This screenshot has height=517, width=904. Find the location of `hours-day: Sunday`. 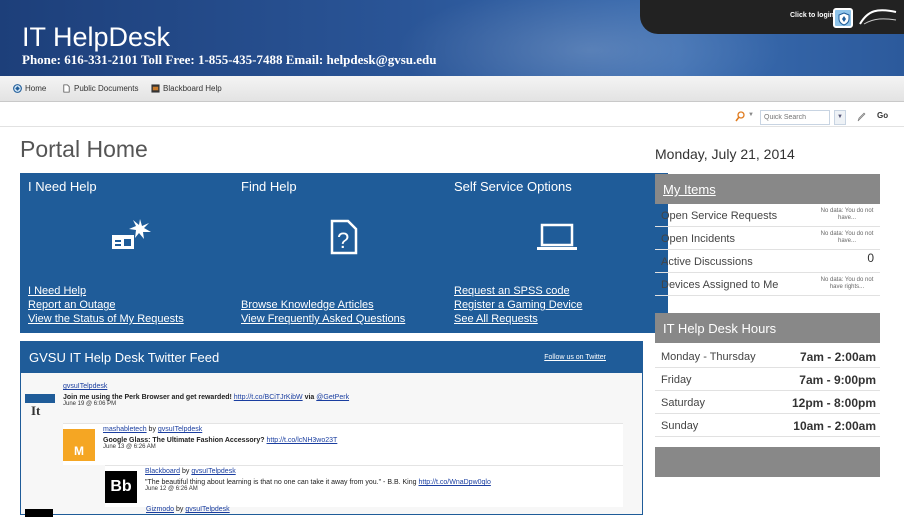

hours-day: Sunday is located at coordinates (680, 426).